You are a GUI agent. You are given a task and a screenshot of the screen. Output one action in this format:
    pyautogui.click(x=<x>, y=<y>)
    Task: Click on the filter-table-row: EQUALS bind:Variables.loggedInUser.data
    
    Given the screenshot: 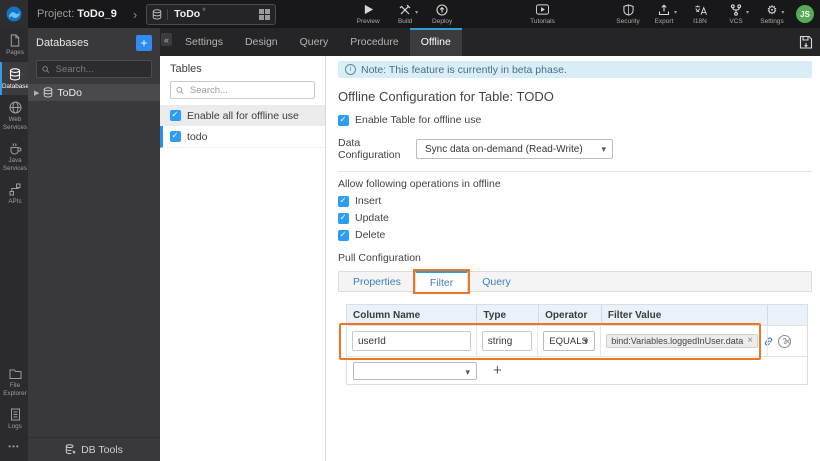 What is the action you would take?
    pyautogui.click(x=577, y=340)
    